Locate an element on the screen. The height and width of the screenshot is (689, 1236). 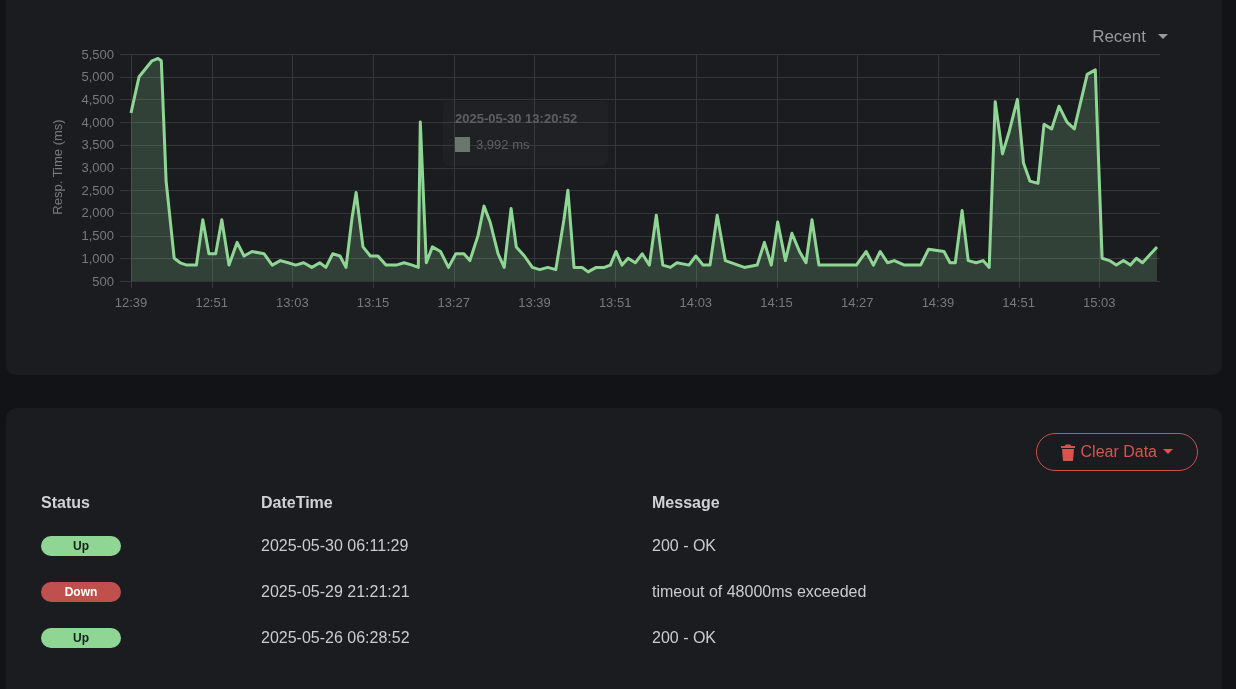
table-cell-text: 2025-05-29 21:21:21 is located at coordinates (335, 592).